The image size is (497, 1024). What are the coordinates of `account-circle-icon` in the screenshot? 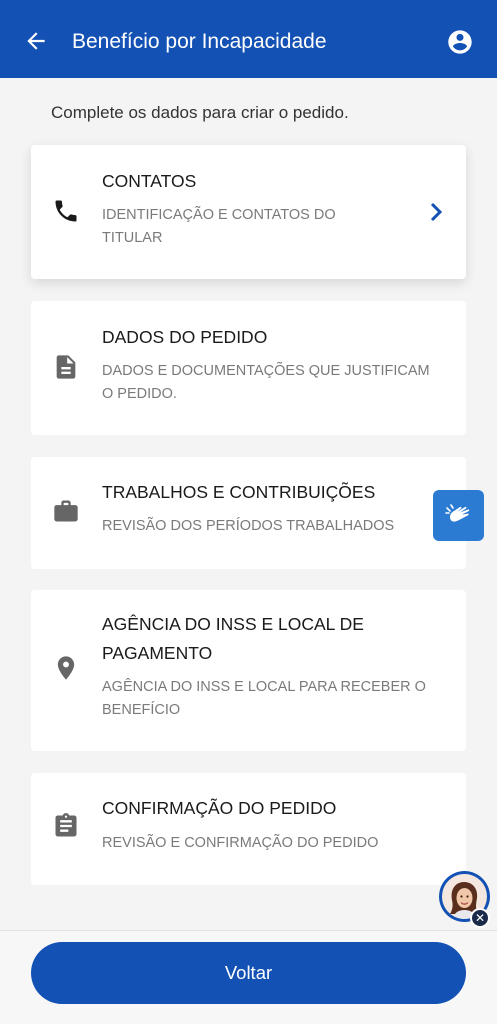 It's located at (460, 42).